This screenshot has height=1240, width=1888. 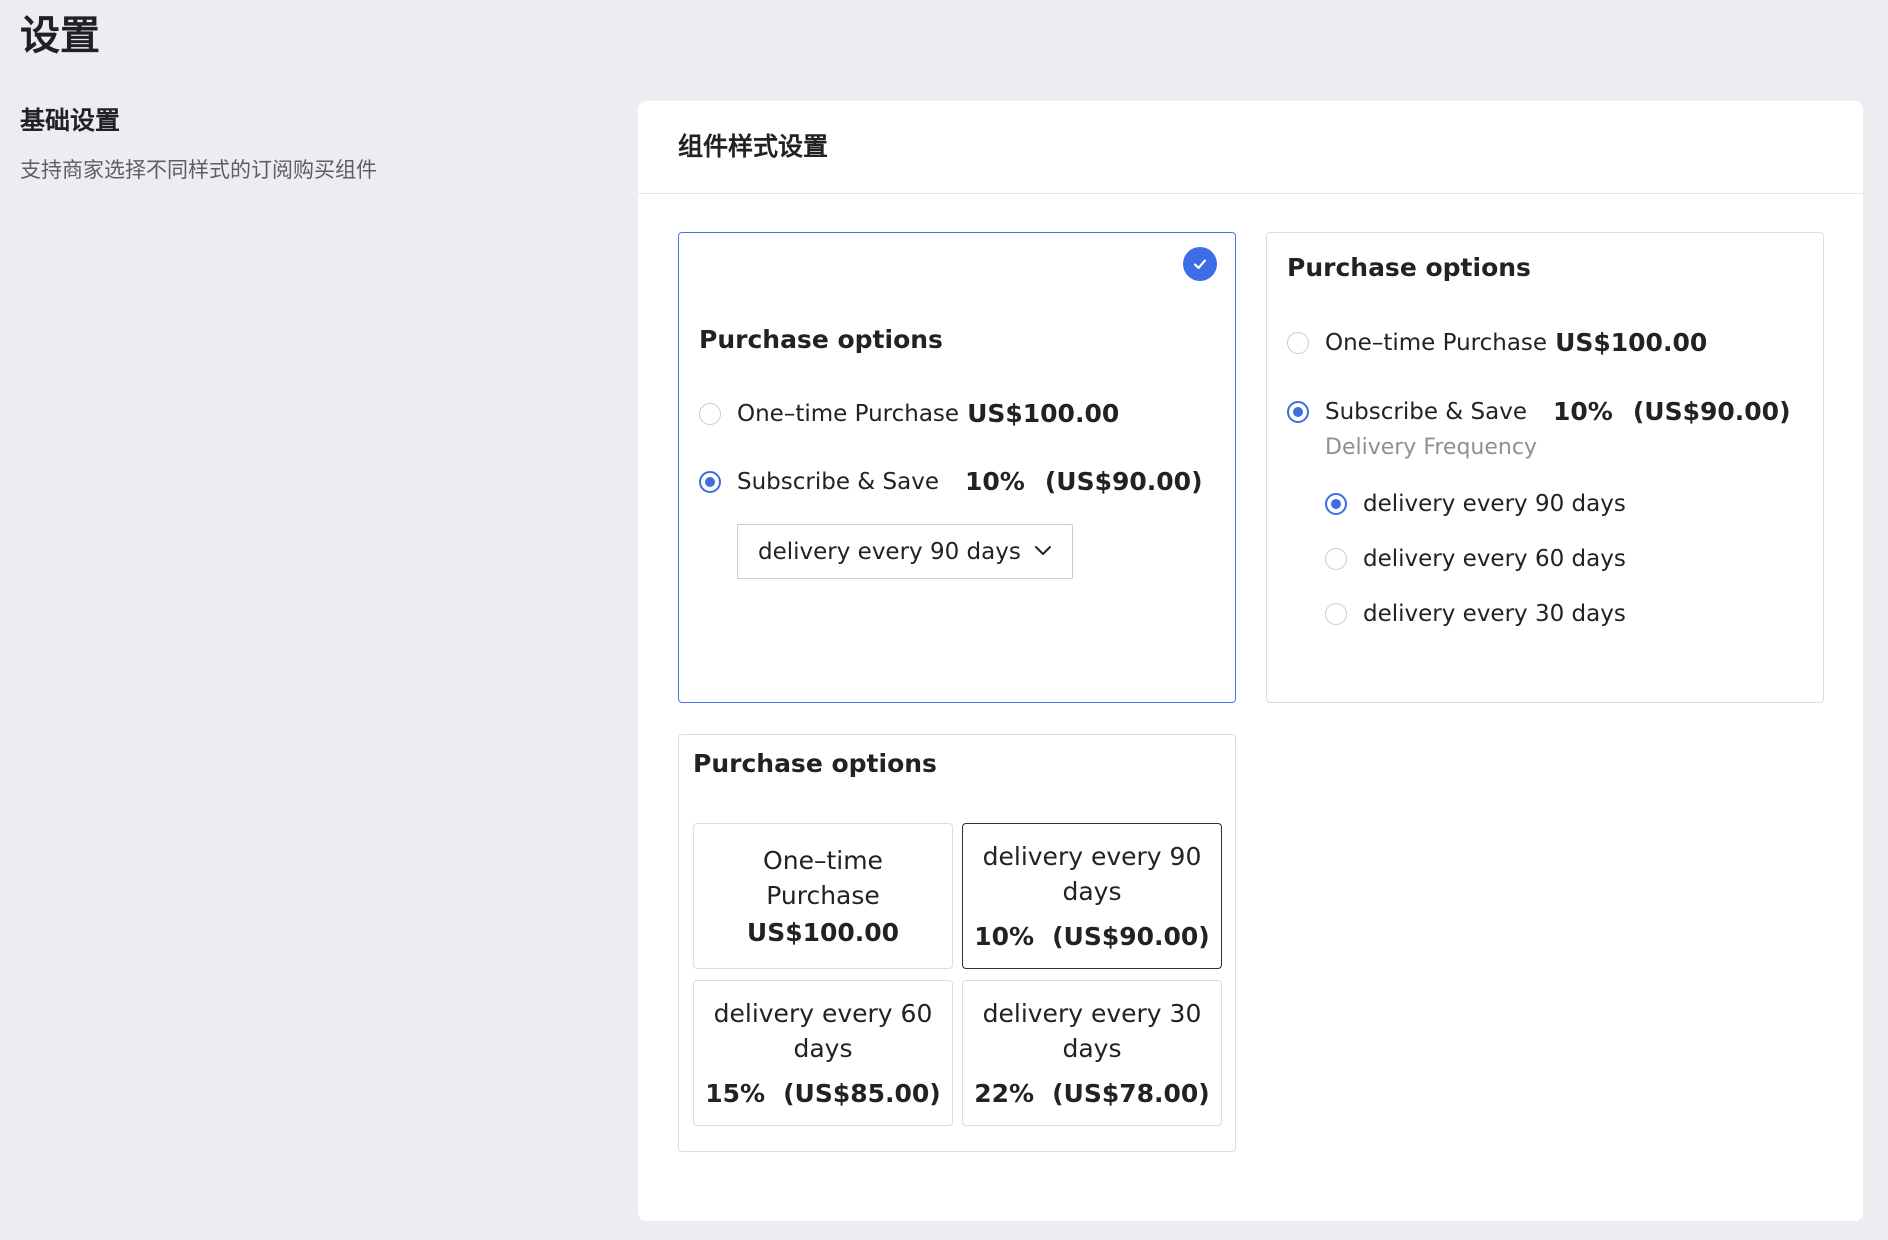 I want to click on page-title: 设置, so click(x=60, y=36).